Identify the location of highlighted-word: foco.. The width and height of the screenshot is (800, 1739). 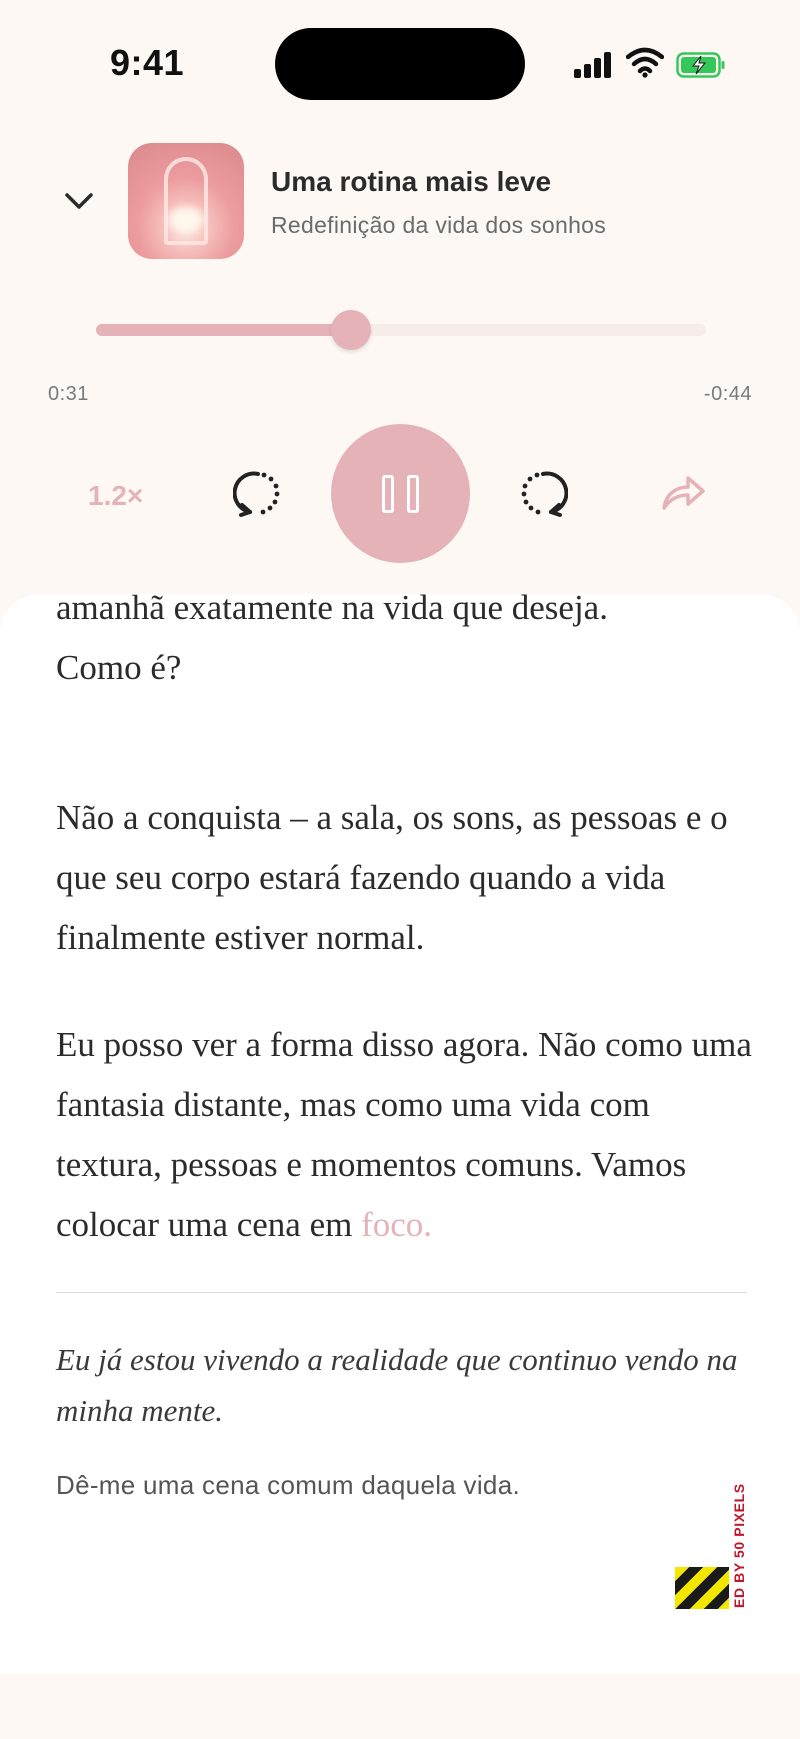
(397, 1224).